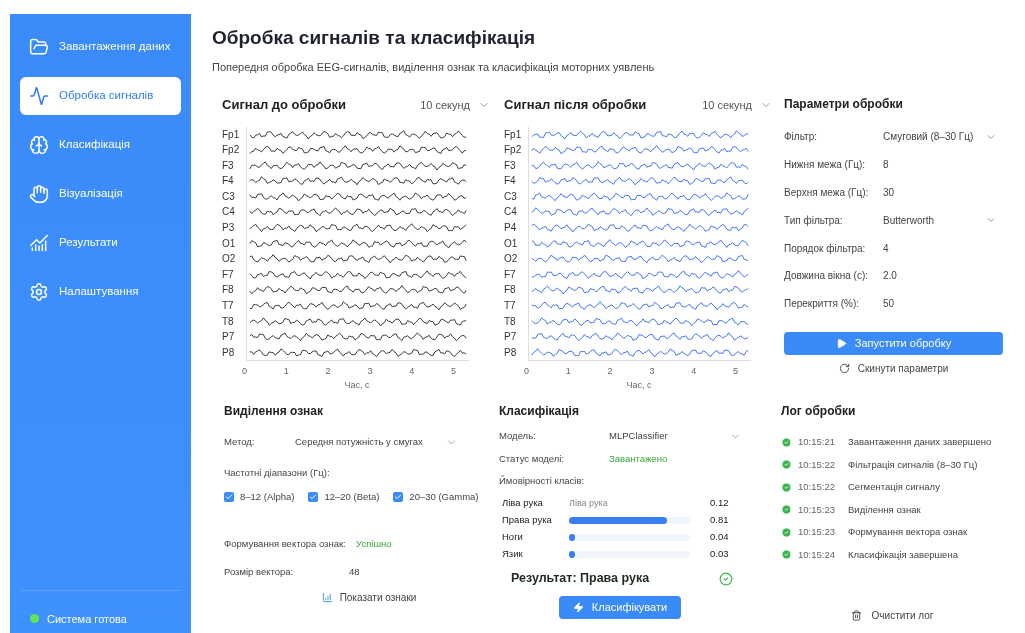  I want to click on field-label: Частотні діапазони (Гц):, so click(277, 472).